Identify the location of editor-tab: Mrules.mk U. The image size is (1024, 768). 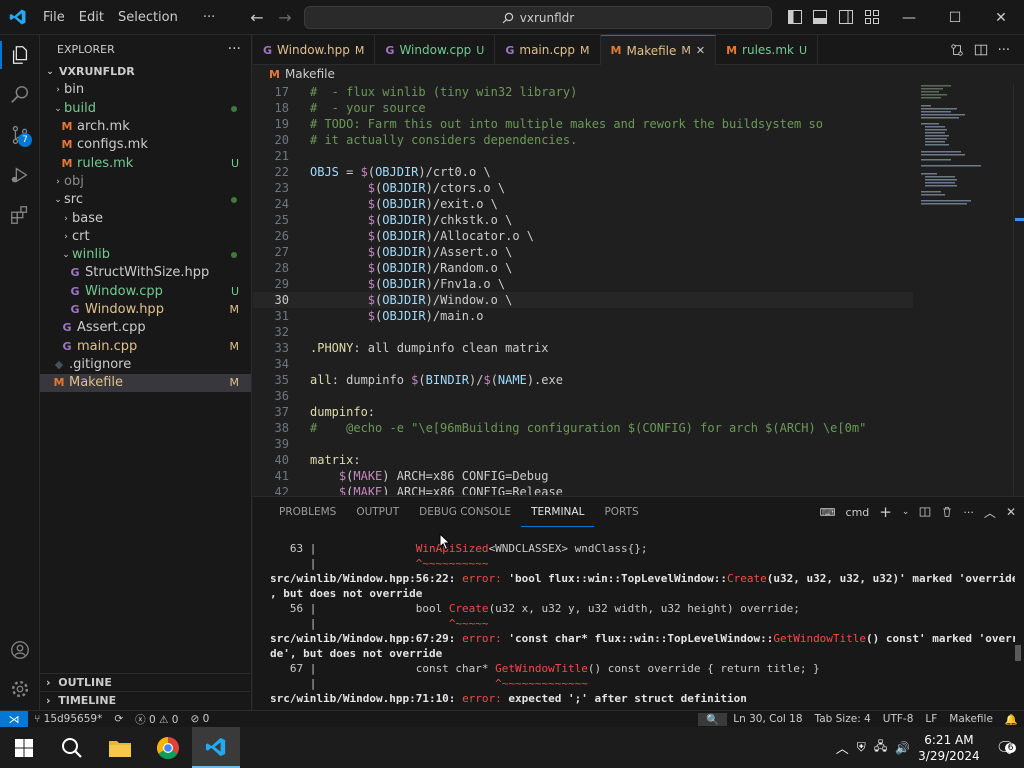
(767, 50).